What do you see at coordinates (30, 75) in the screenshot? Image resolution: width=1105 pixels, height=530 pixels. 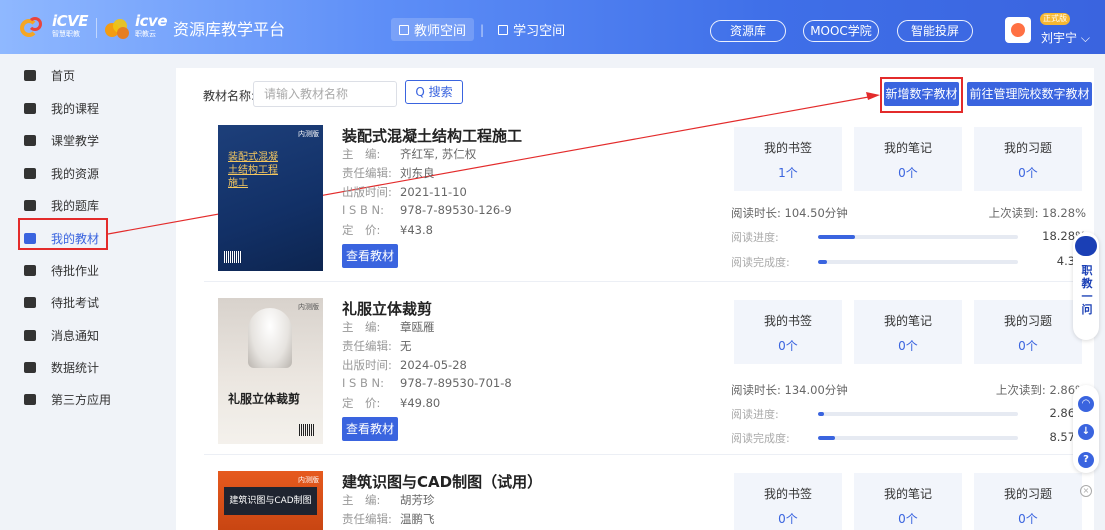 I see `home-icon` at bounding box center [30, 75].